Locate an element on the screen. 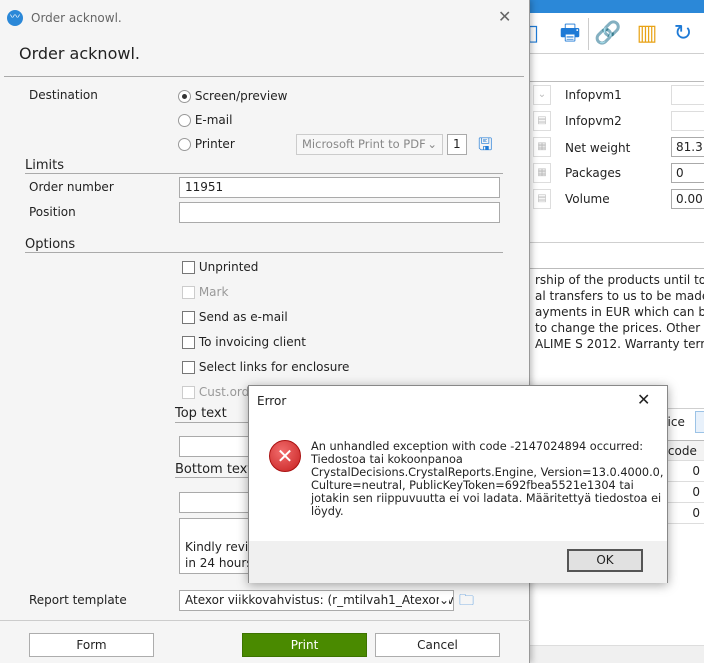  field-label: Infopvm1 is located at coordinates (593, 95).